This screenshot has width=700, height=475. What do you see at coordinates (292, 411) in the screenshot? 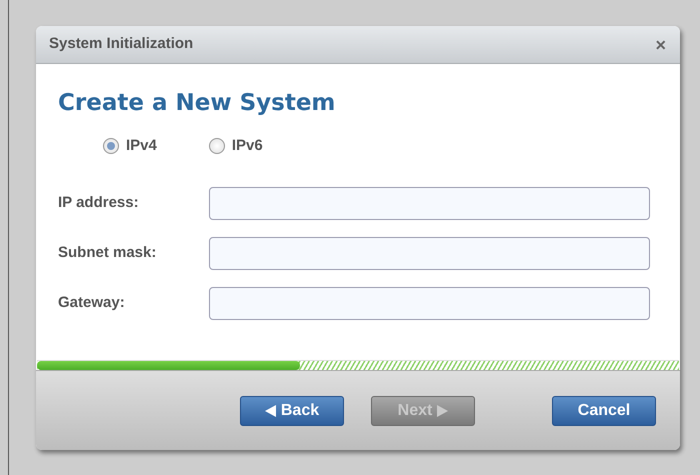
I see `back-button: Back` at bounding box center [292, 411].